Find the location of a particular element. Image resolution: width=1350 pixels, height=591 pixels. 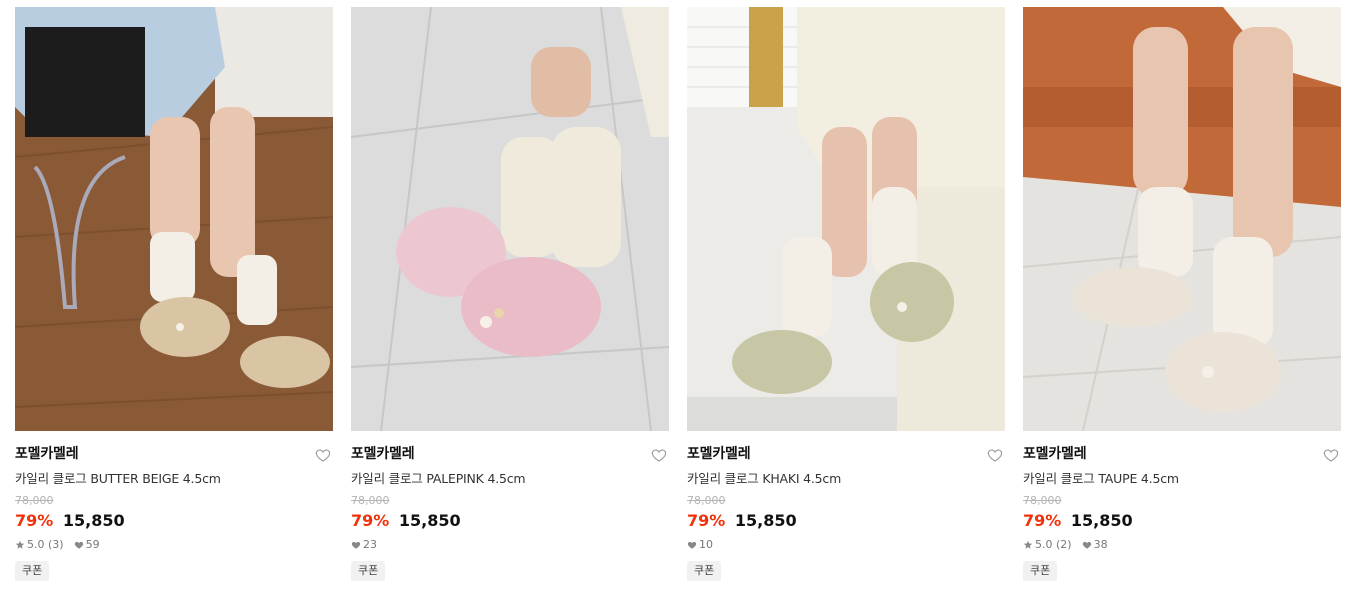

like-count: 23 is located at coordinates (370, 544).